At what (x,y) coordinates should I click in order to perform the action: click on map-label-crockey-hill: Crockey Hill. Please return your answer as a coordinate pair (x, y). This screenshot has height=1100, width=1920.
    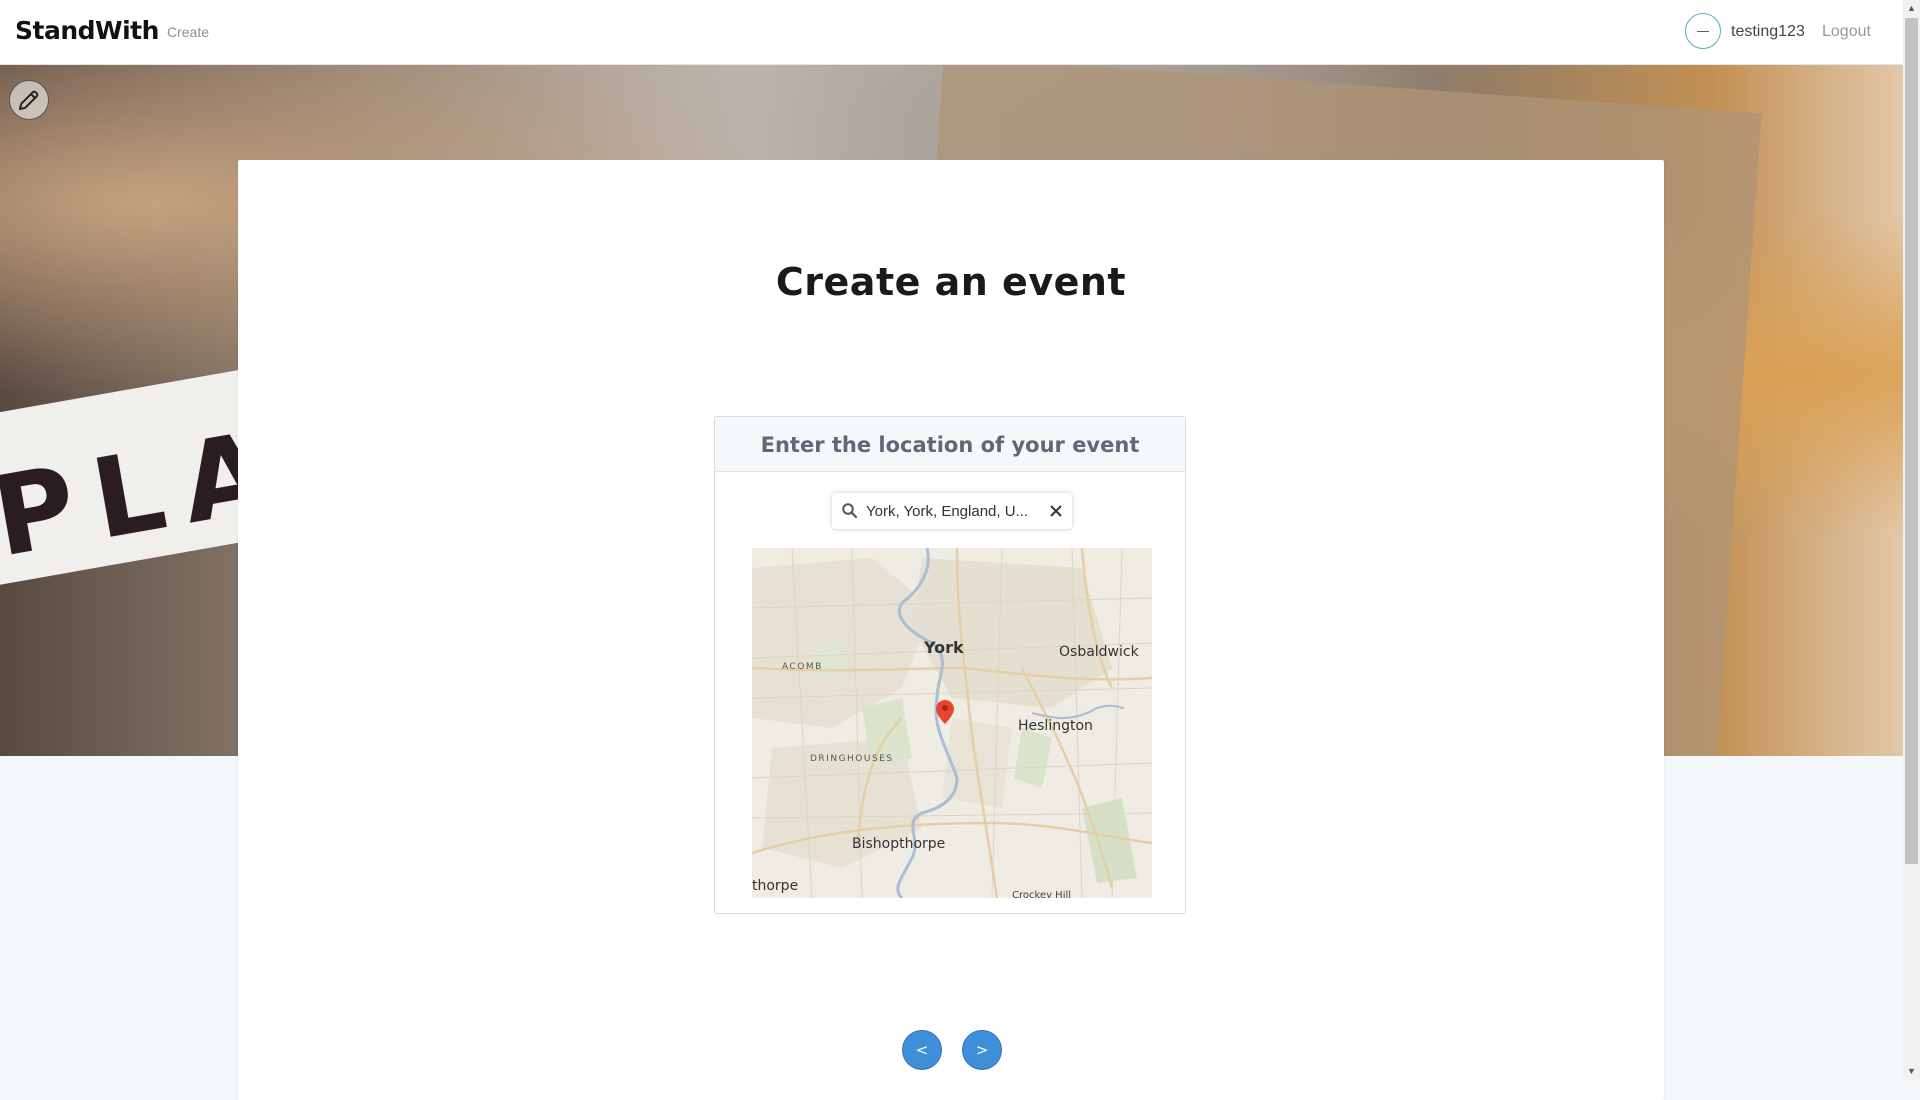
    Looking at the image, I should click on (1042, 894).